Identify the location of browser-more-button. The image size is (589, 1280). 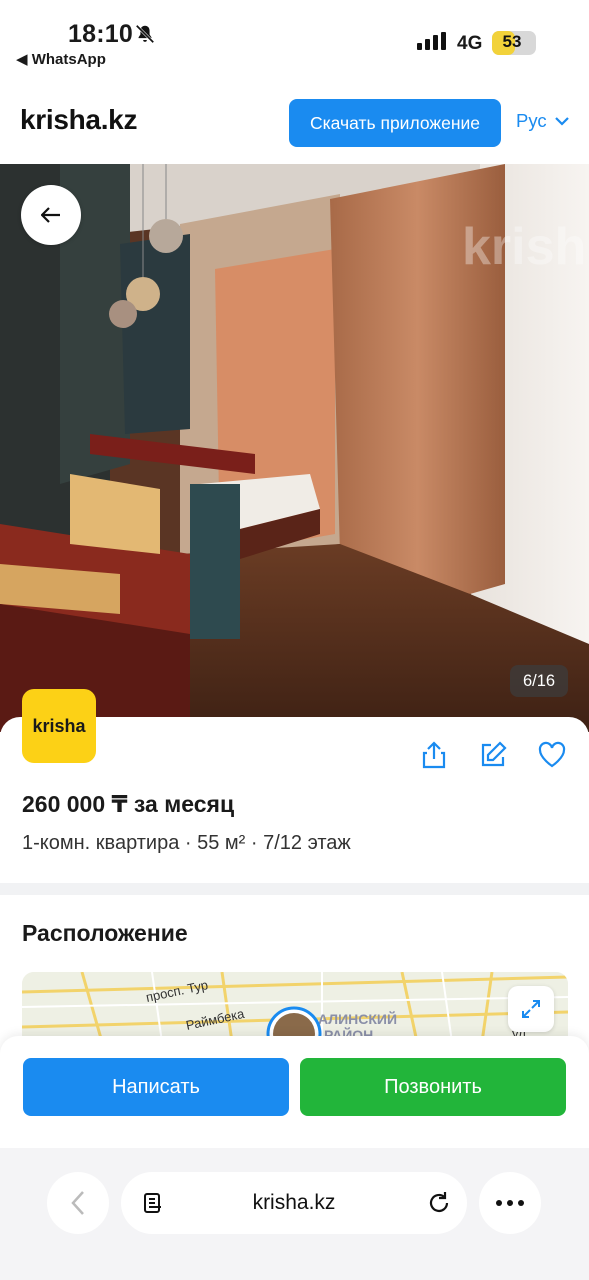
(510, 1203).